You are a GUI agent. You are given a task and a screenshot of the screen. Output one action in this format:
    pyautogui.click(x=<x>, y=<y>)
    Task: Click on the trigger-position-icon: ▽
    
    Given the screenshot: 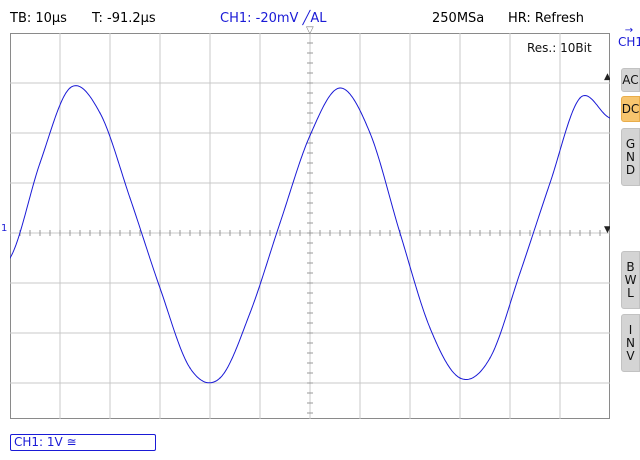 What is the action you would take?
    pyautogui.click(x=310, y=30)
    